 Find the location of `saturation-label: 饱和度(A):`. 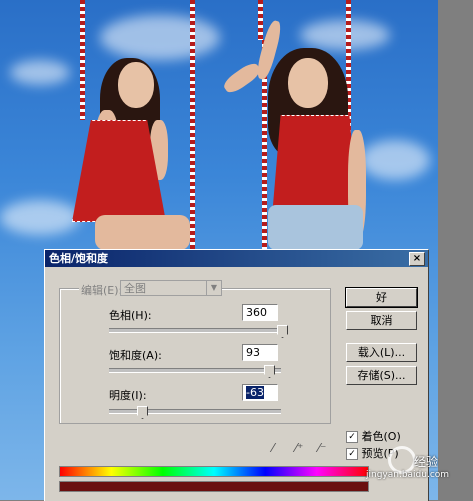

saturation-label: 饱和度(A): is located at coordinates (135, 355).